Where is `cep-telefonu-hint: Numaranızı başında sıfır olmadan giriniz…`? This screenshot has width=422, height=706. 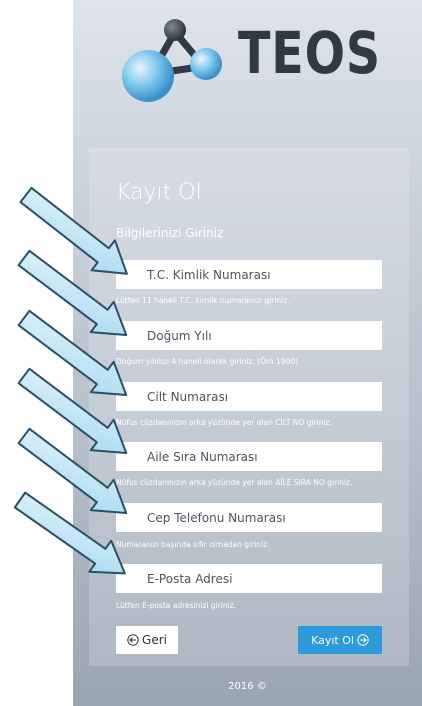 cep-telefonu-hint: Numaranızı başında sıfır olmadan giriniz… is located at coordinates (193, 544).